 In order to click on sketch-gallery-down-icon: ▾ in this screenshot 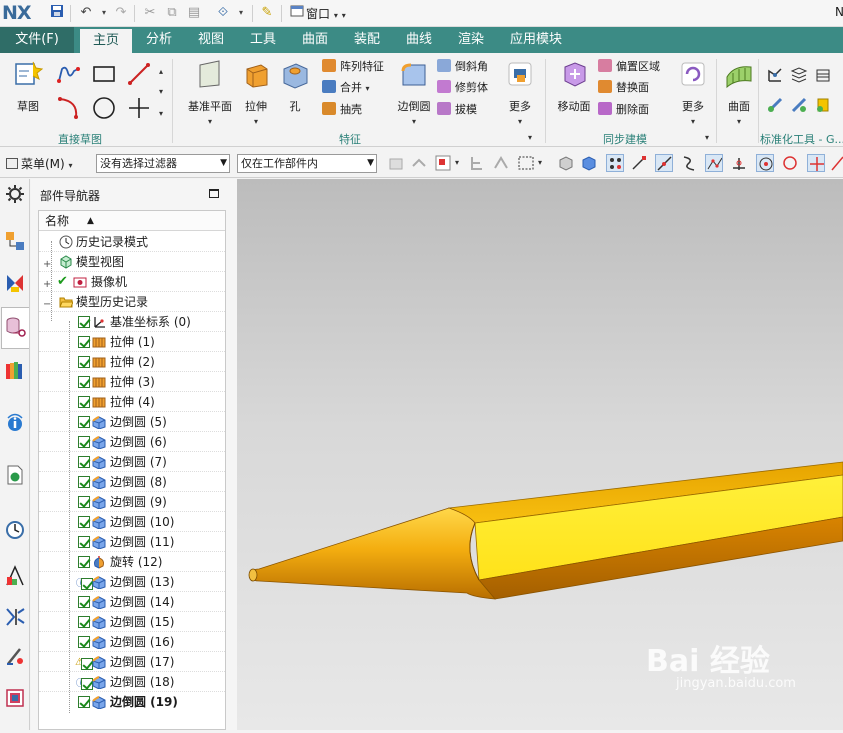, I will do `click(161, 91)`.